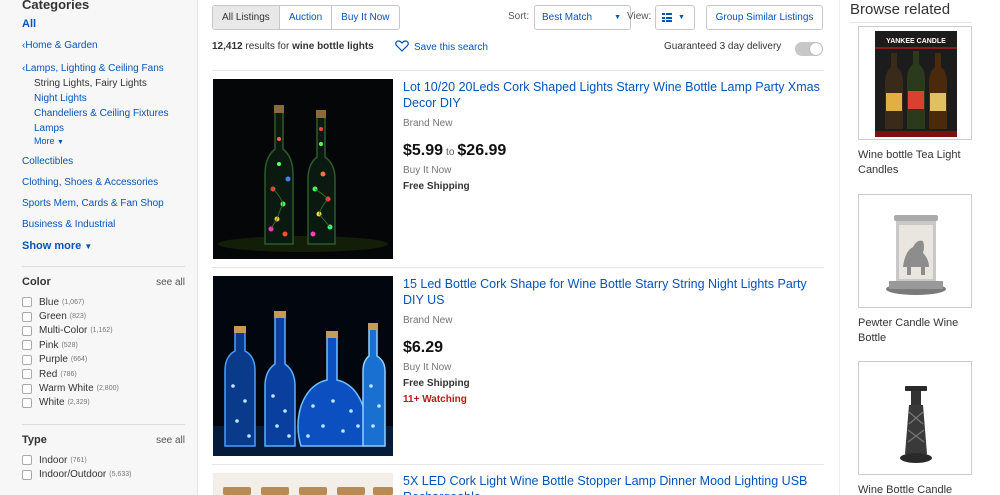 The width and height of the screenshot is (1000, 495). Describe the element at coordinates (109, 83) in the screenshot. I see `subcategory-string-lights: String Lights, Fairy Lights` at that location.